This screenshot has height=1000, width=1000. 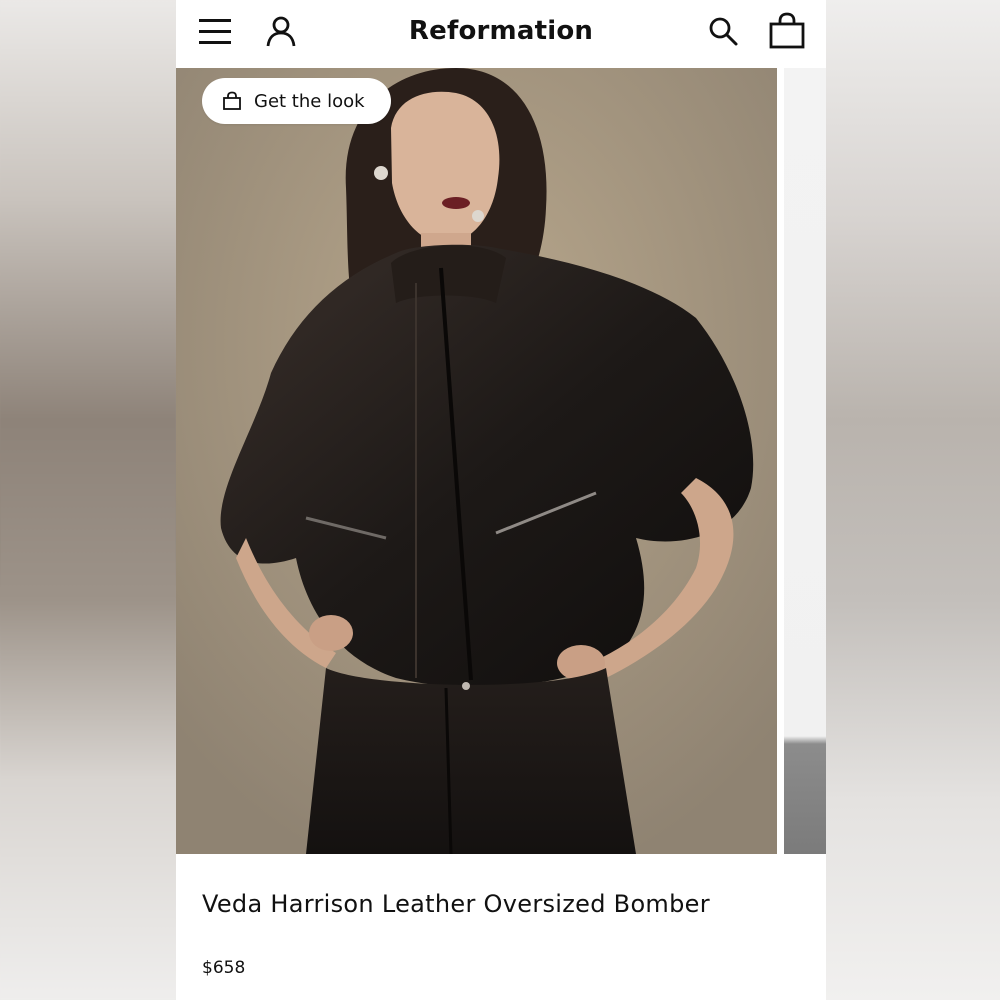 I want to click on product-price: $658, so click(x=224, y=968).